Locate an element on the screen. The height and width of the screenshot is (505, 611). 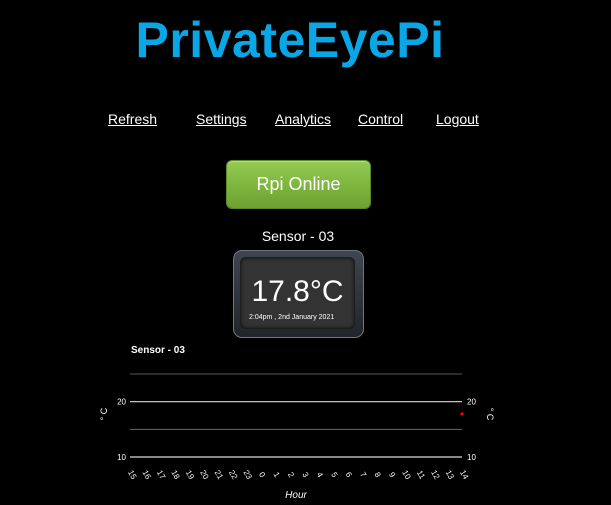
x-tick-label: 7 is located at coordinates (363, 475).